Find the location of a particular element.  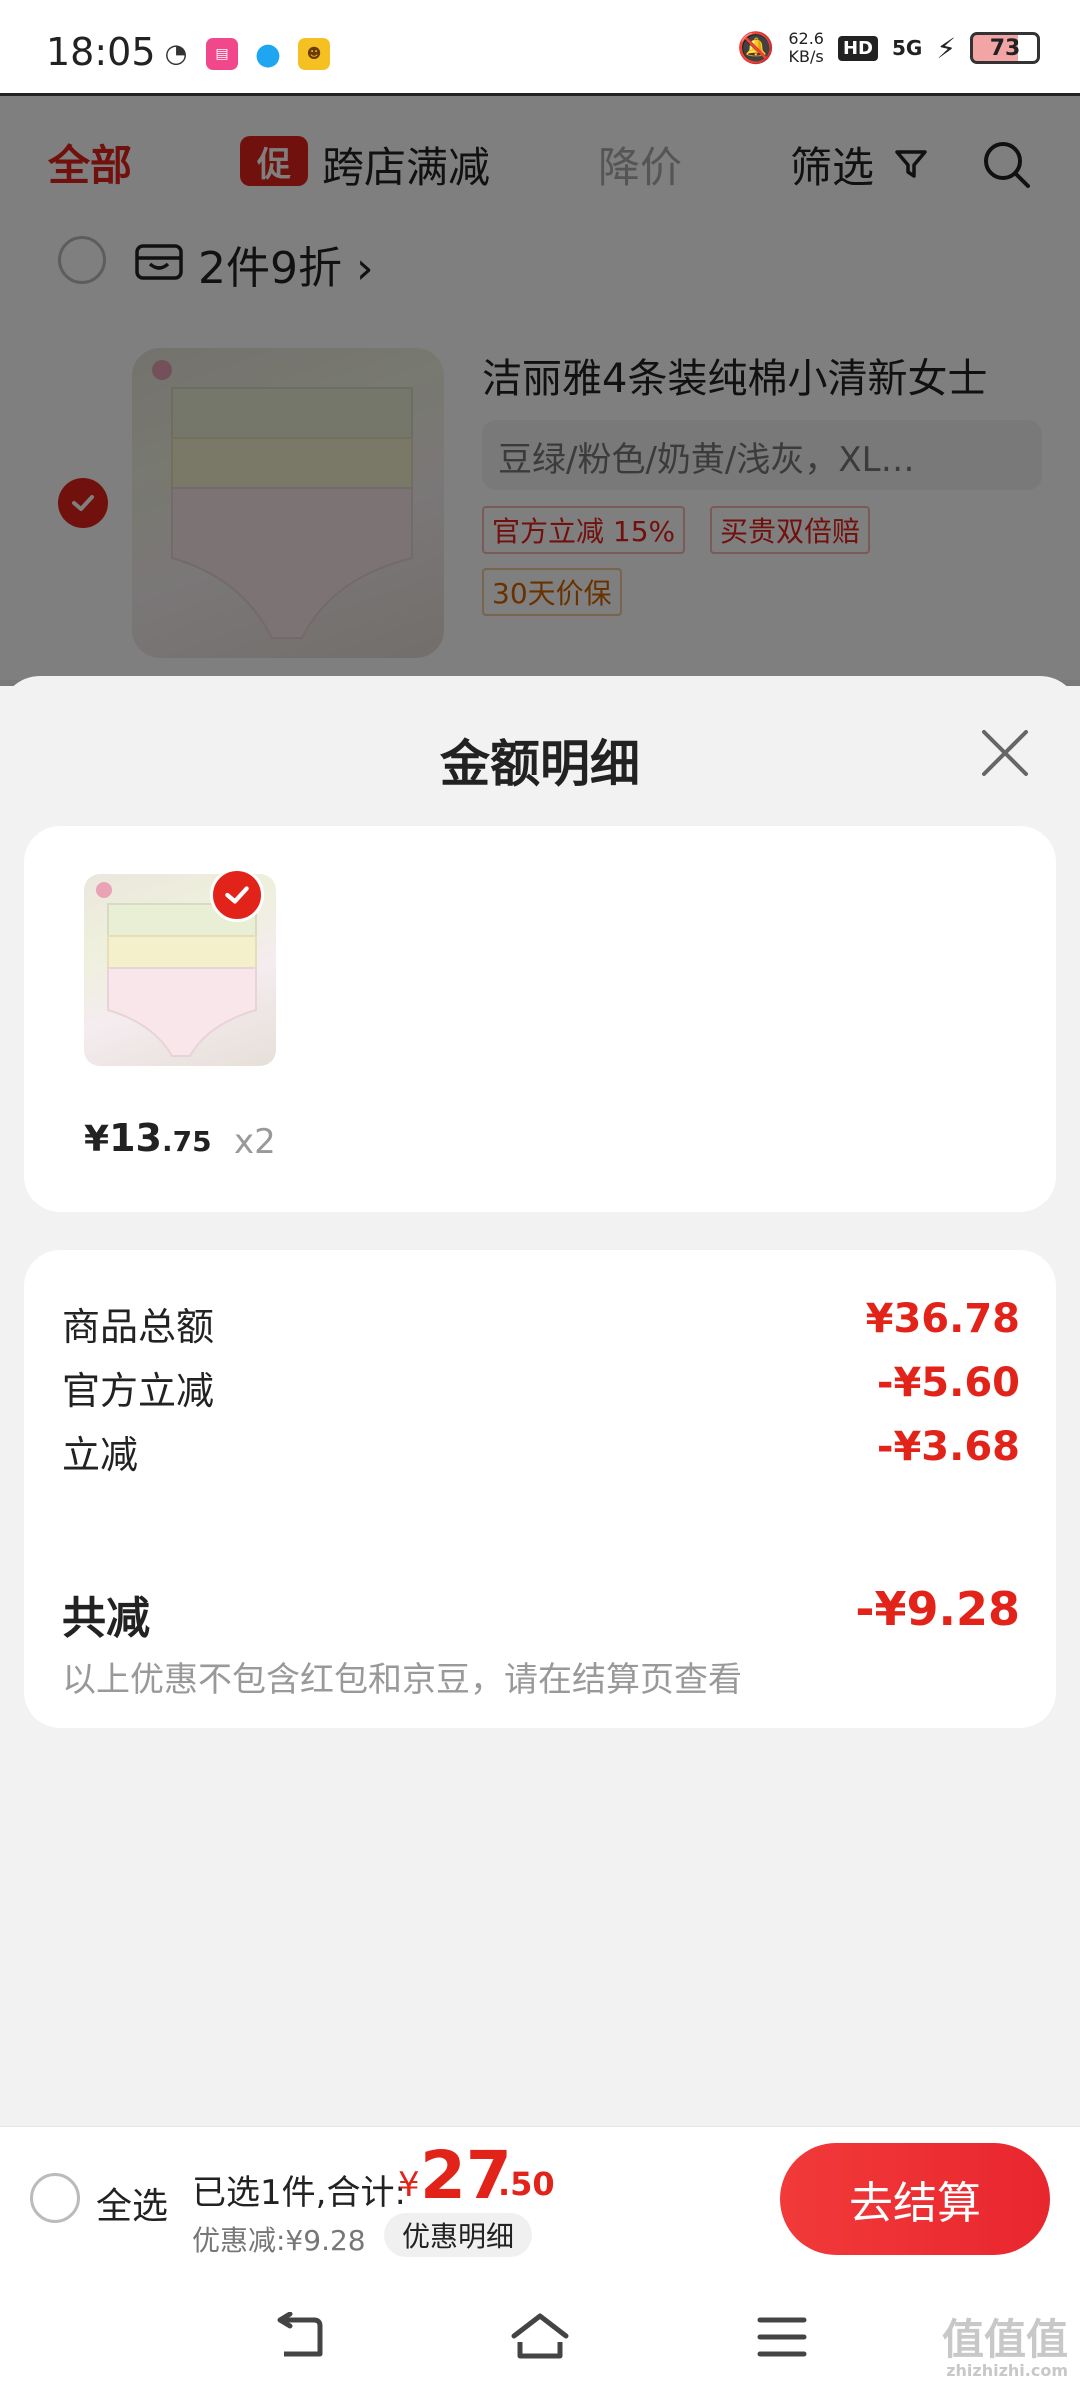

checkout-button: 去结算 is located at coordinates (915, 2199).